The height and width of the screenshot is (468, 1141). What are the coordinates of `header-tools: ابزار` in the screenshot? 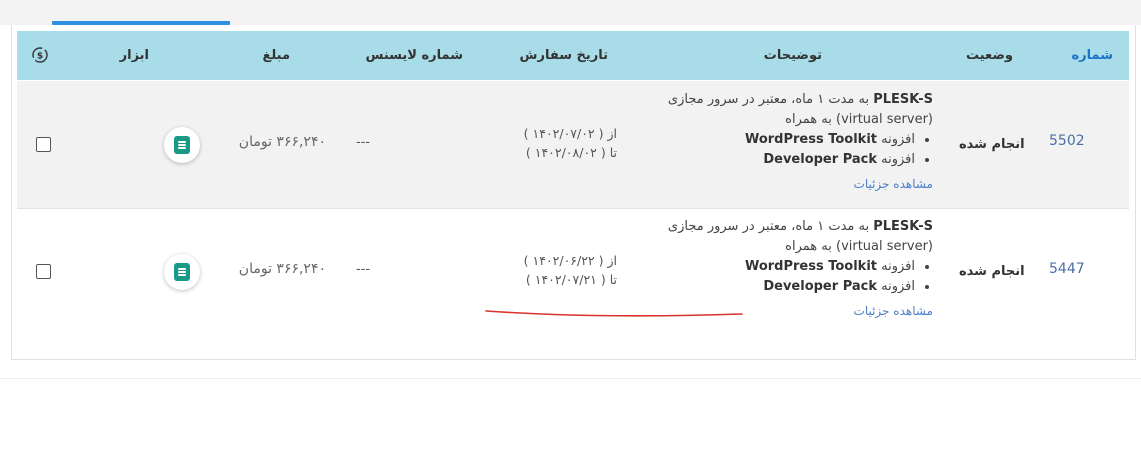 It's located at (134, 55).